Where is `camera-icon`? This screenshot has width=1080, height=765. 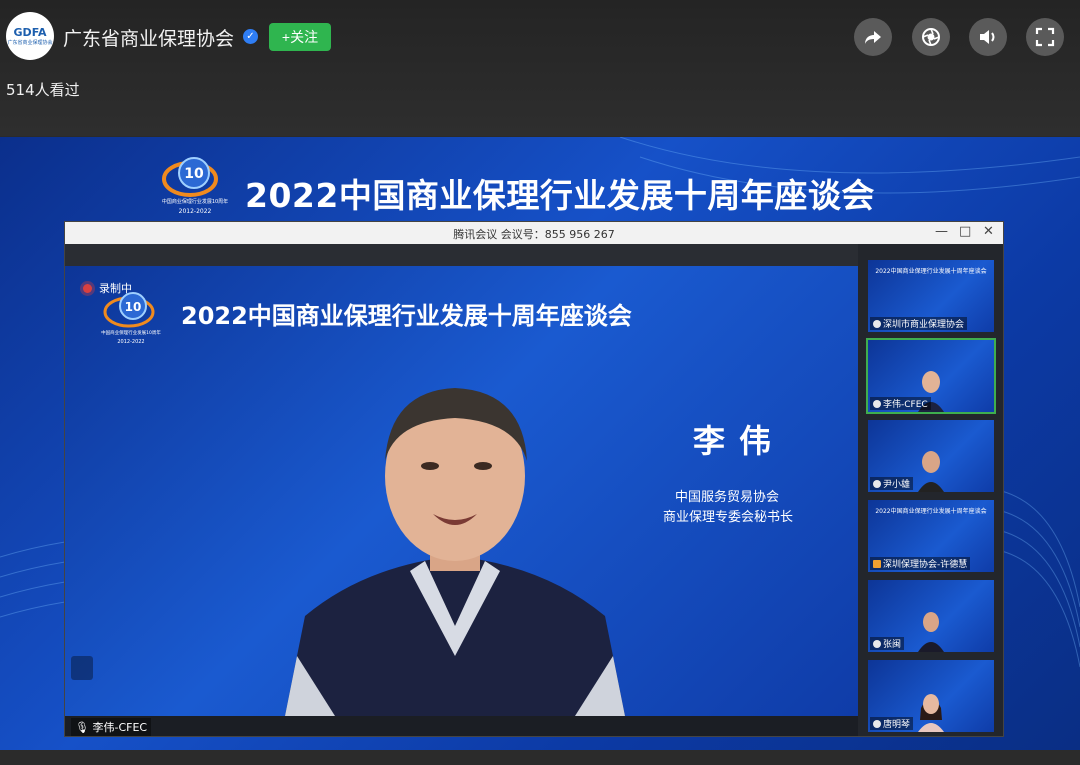
camera-icon is located at coordinates (931, 37).